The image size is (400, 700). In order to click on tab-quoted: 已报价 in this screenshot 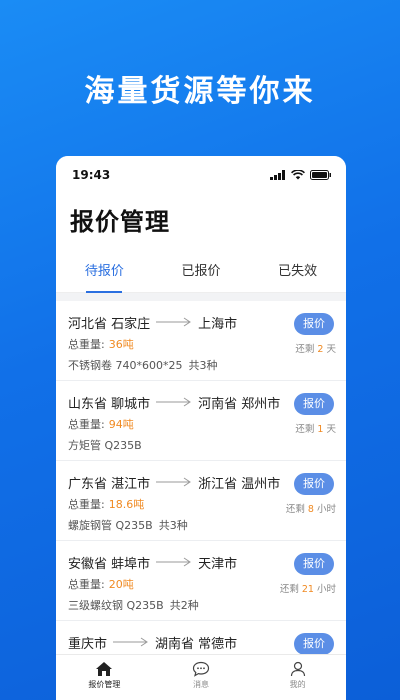, I will do `click(201, 272)`.